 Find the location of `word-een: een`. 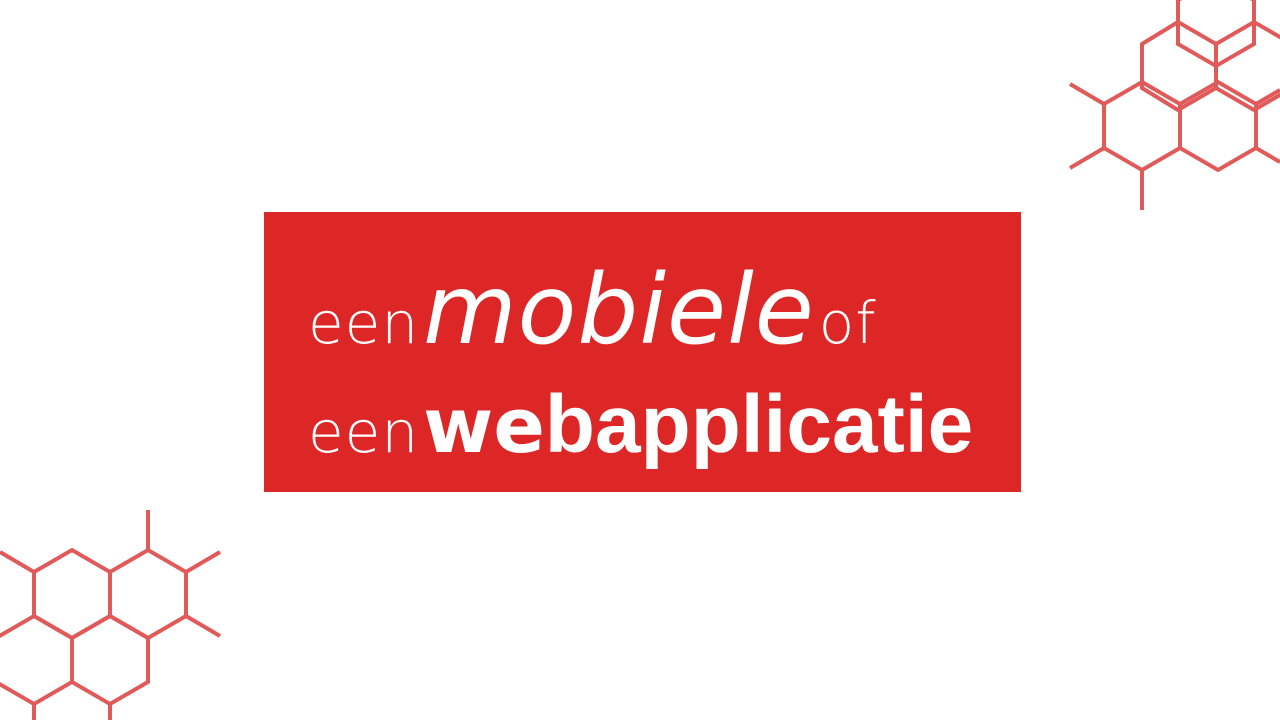

word-een: een is located at coordinates (364, 323).